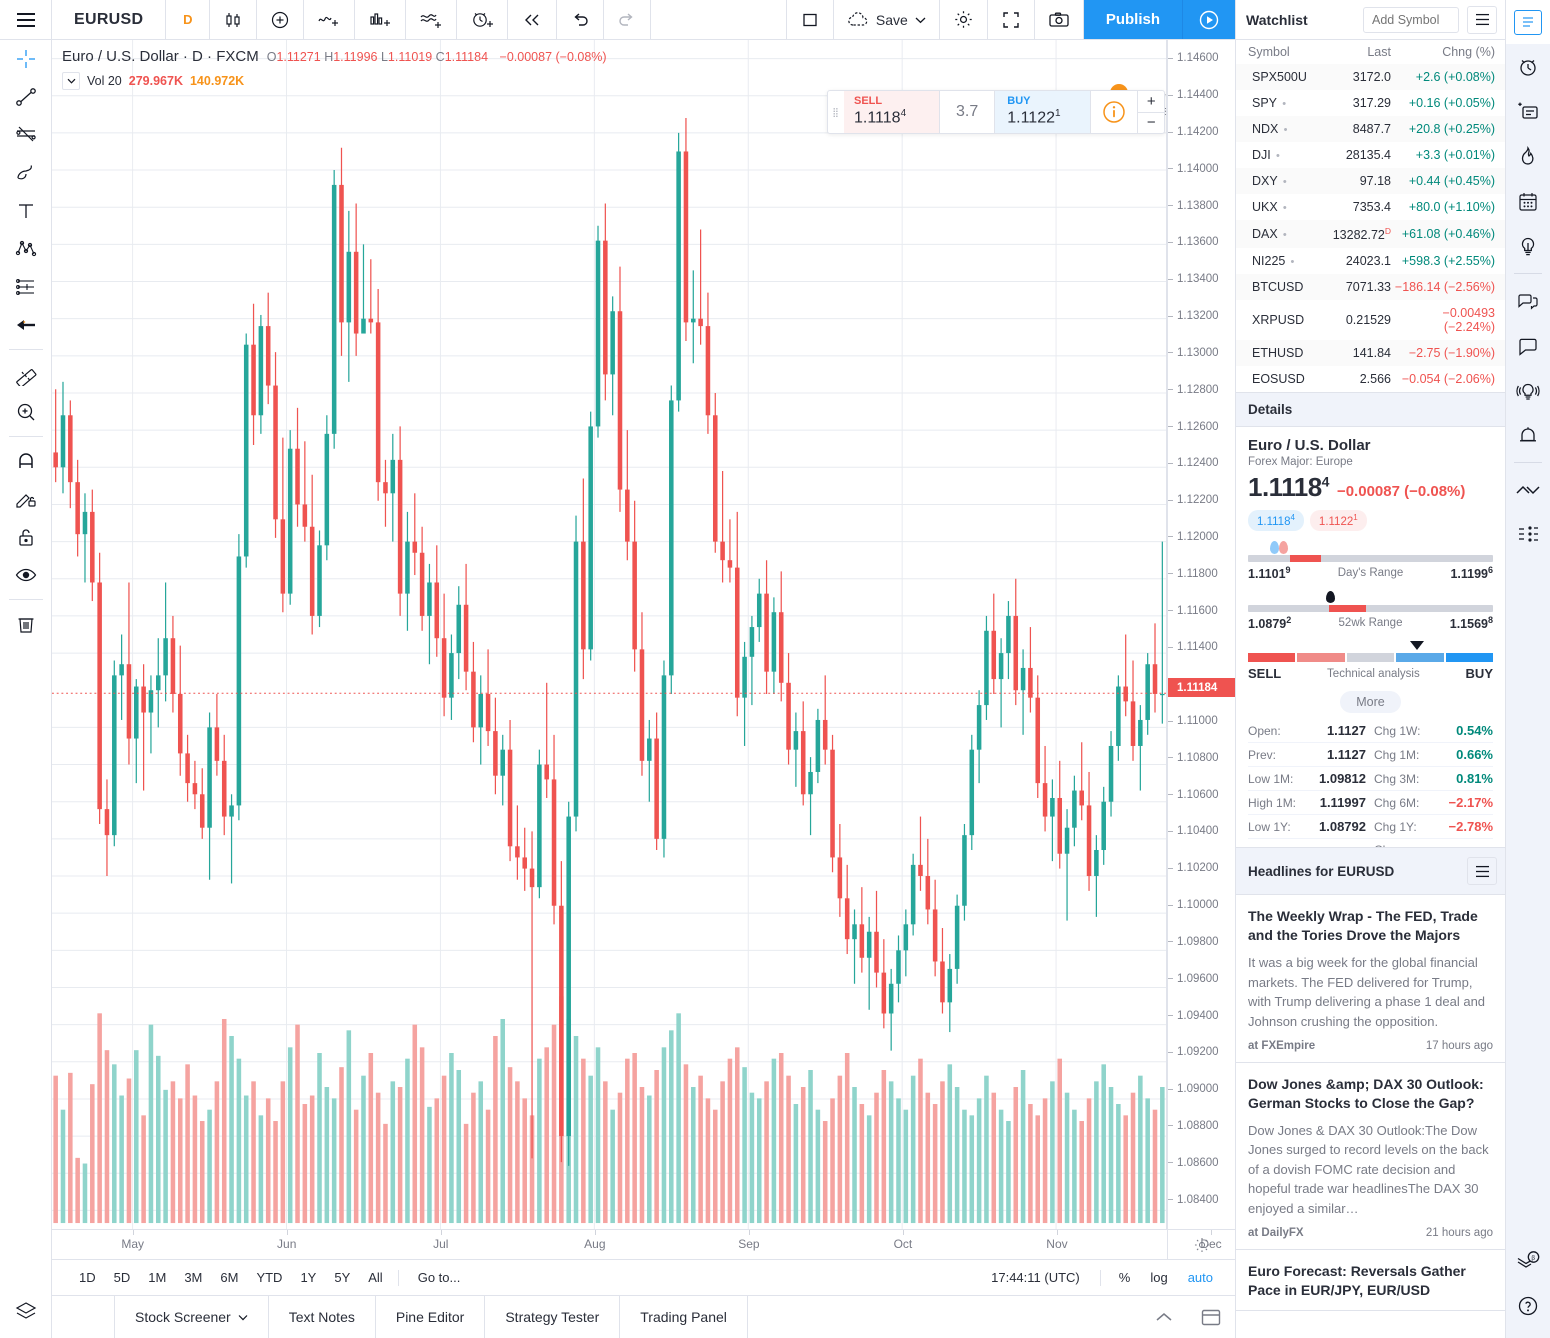 Image resolution: width=1550 pixels, height=1338 pixels. Describe the element at coordinates (308, 1277) in the screenshot. I see `range-button-1y: 1Y` at that location.